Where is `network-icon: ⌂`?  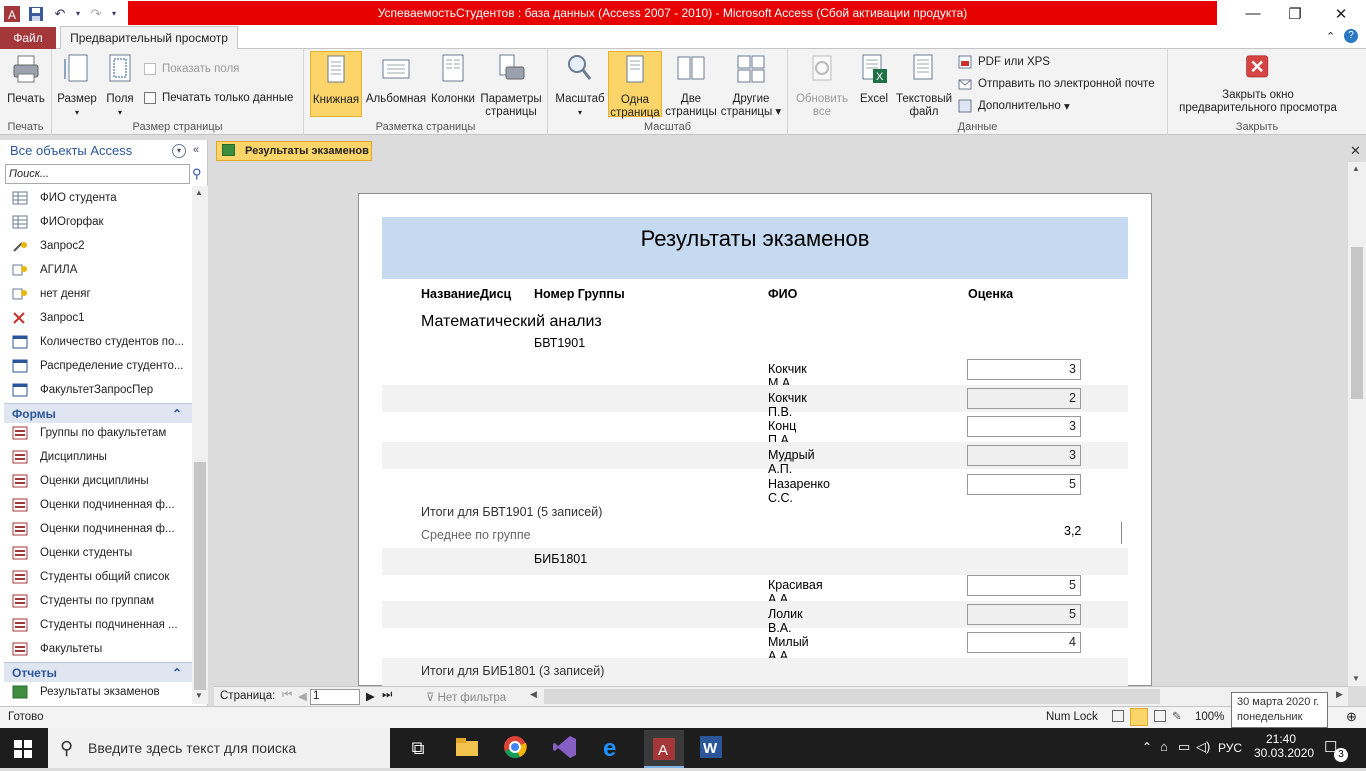
network-icon: ⌂ is located at coordinates (1164, 746).